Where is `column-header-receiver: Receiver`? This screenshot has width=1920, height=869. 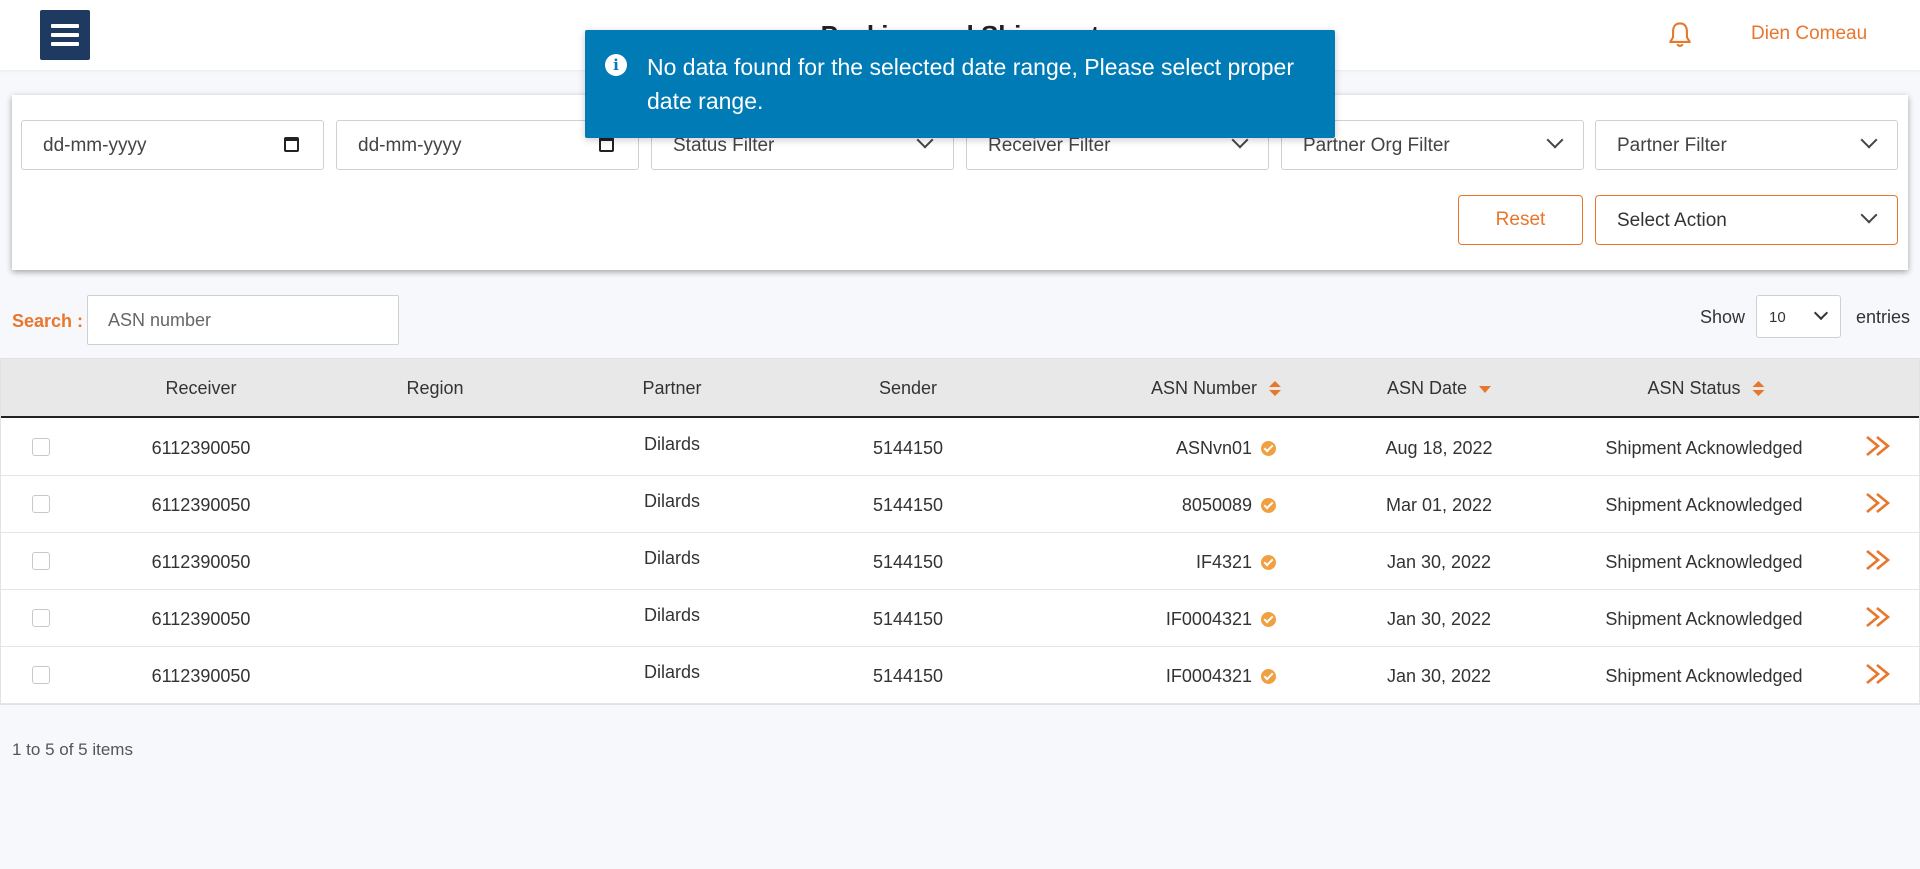
column-header-receiver: Receiver is located at coordinates (201, 388).